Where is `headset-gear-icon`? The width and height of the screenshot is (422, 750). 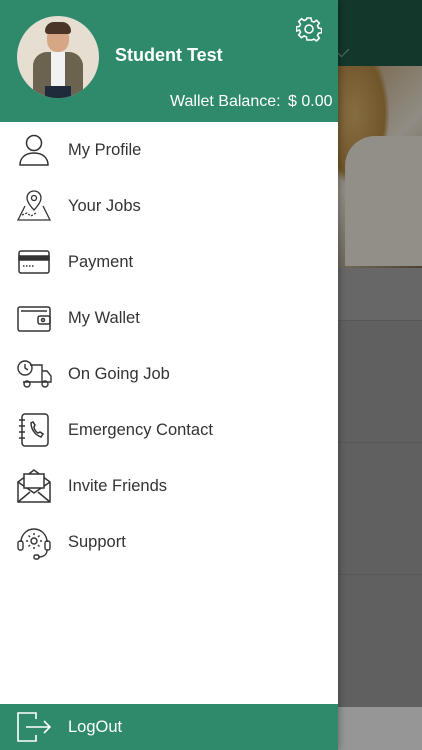 headset-gear-icon is located at coordinates (34, 542).